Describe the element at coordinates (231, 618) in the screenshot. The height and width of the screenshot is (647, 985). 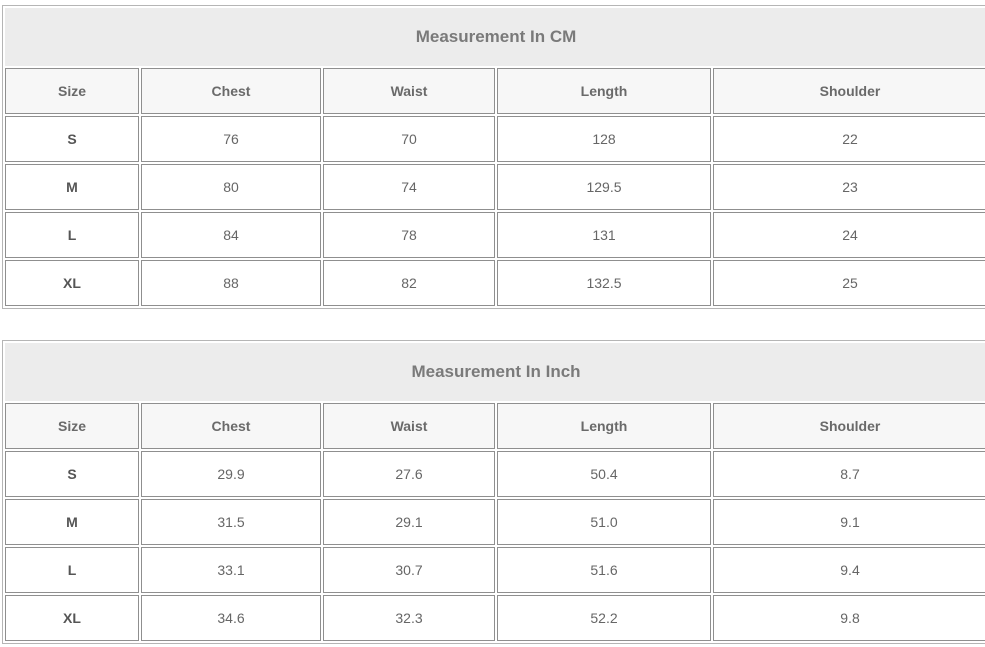
I see `chest-cell: 34.6` at that location.